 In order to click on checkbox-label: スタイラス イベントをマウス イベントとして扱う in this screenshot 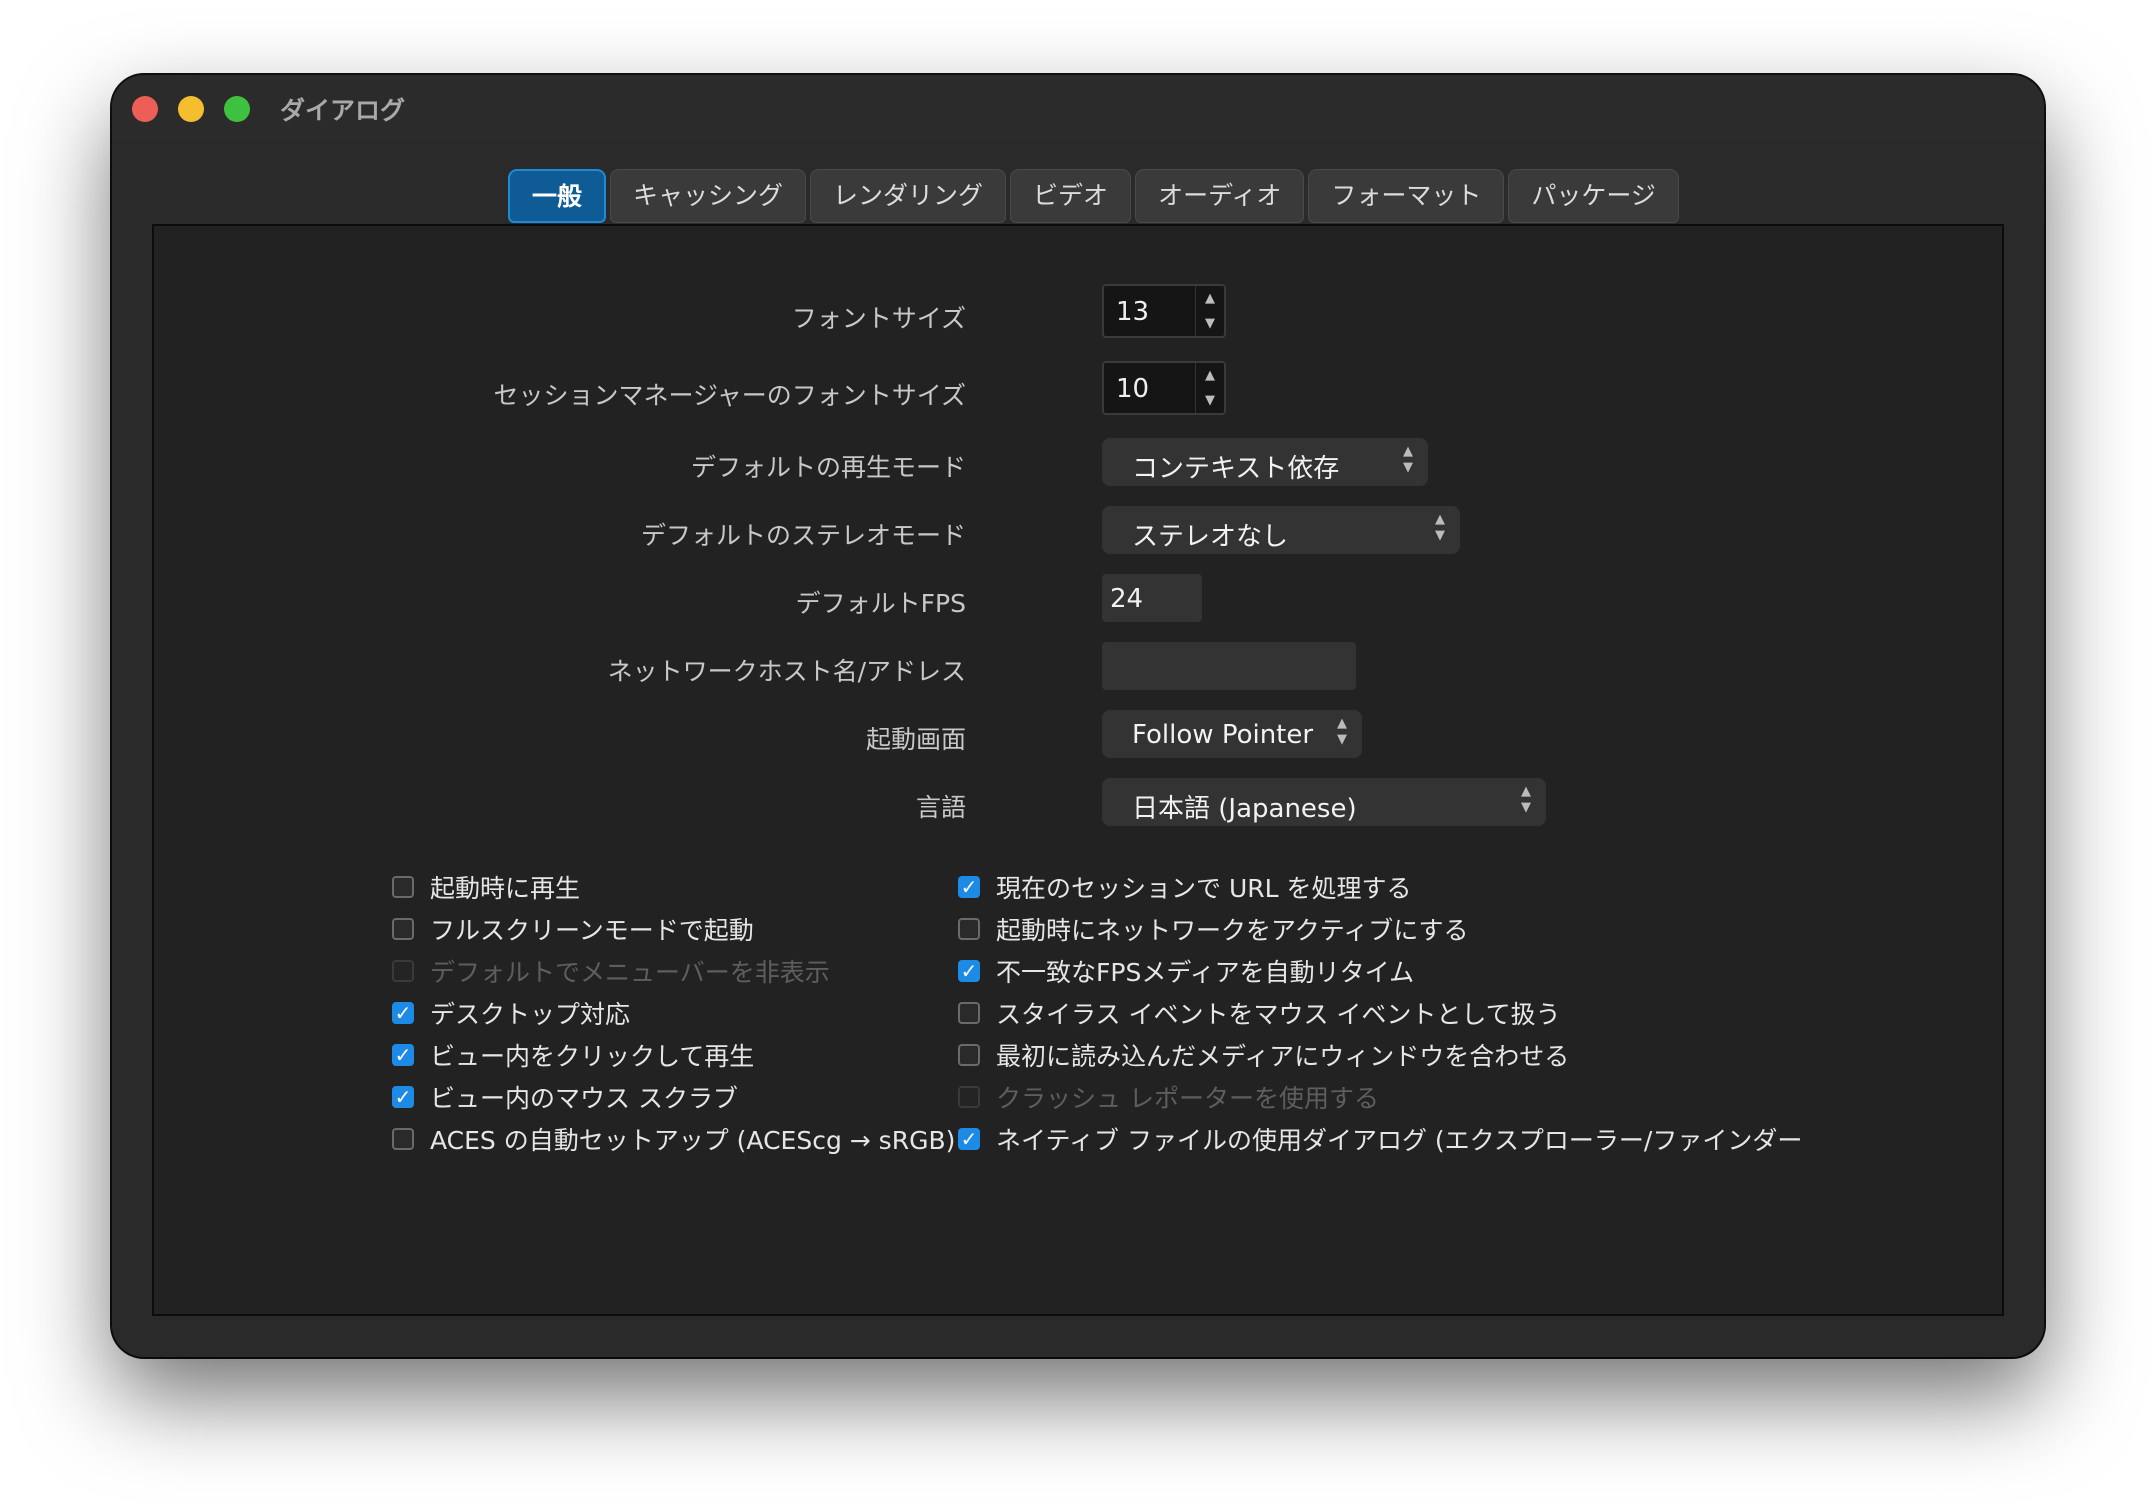, I will do `click(1278, 1014)`.